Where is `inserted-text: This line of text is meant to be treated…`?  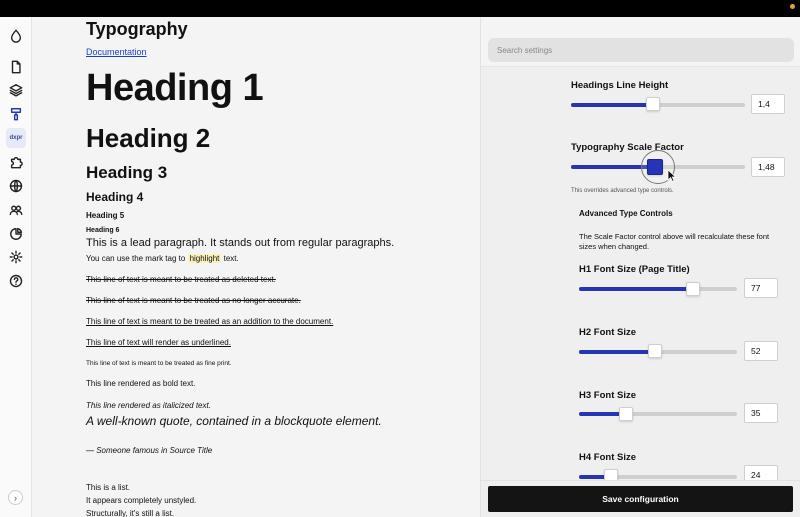 inserted-text: This line of text is meant to be treated… is located at coordinates (210, 321).